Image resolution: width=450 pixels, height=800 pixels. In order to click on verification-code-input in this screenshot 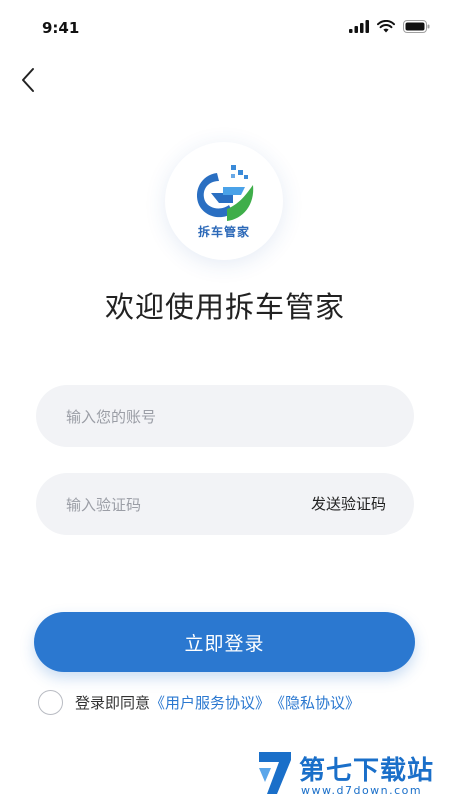, I will do `click(186, 505)`.